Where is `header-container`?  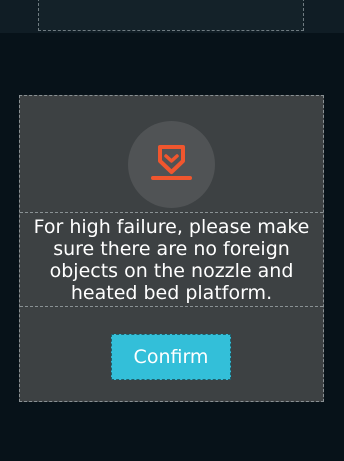
header-container is located at coordinates (171, 15).